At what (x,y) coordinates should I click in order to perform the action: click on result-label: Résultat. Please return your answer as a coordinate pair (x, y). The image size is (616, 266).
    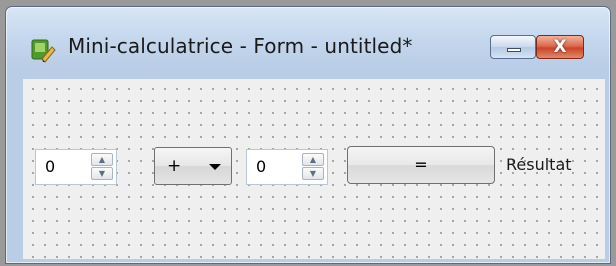
    Looking at the image, I should click on (539, 164).